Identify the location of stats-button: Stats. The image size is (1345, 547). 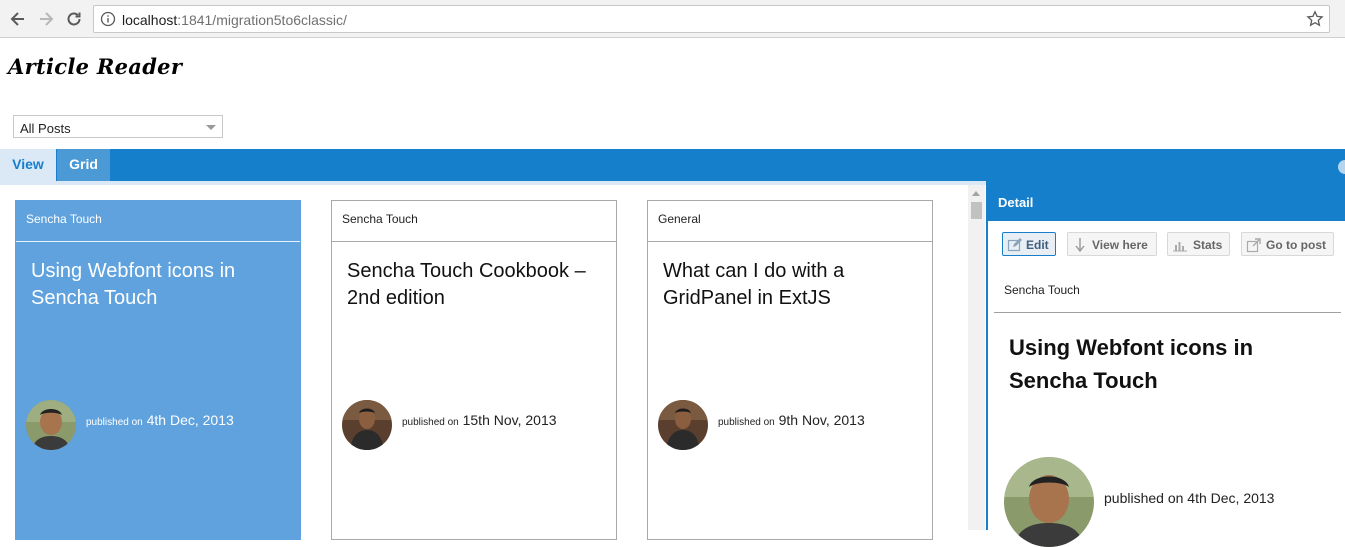
(1198, 244).